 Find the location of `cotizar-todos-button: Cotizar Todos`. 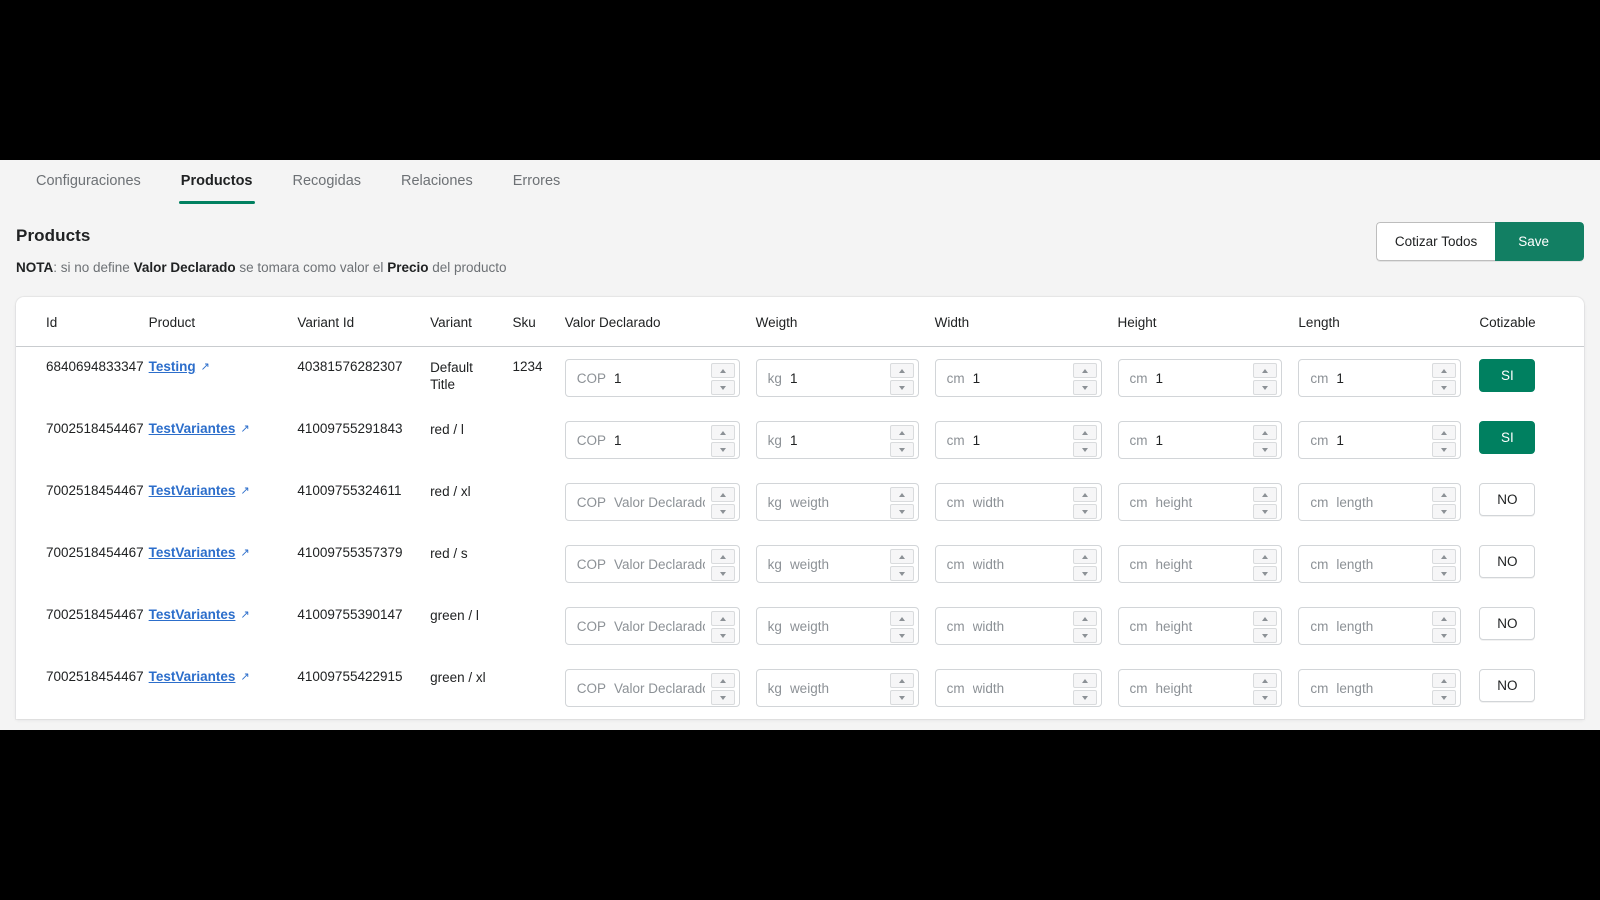

cotizar-todos-button: Cotizar Todos is located at coordinates (1435, 241).